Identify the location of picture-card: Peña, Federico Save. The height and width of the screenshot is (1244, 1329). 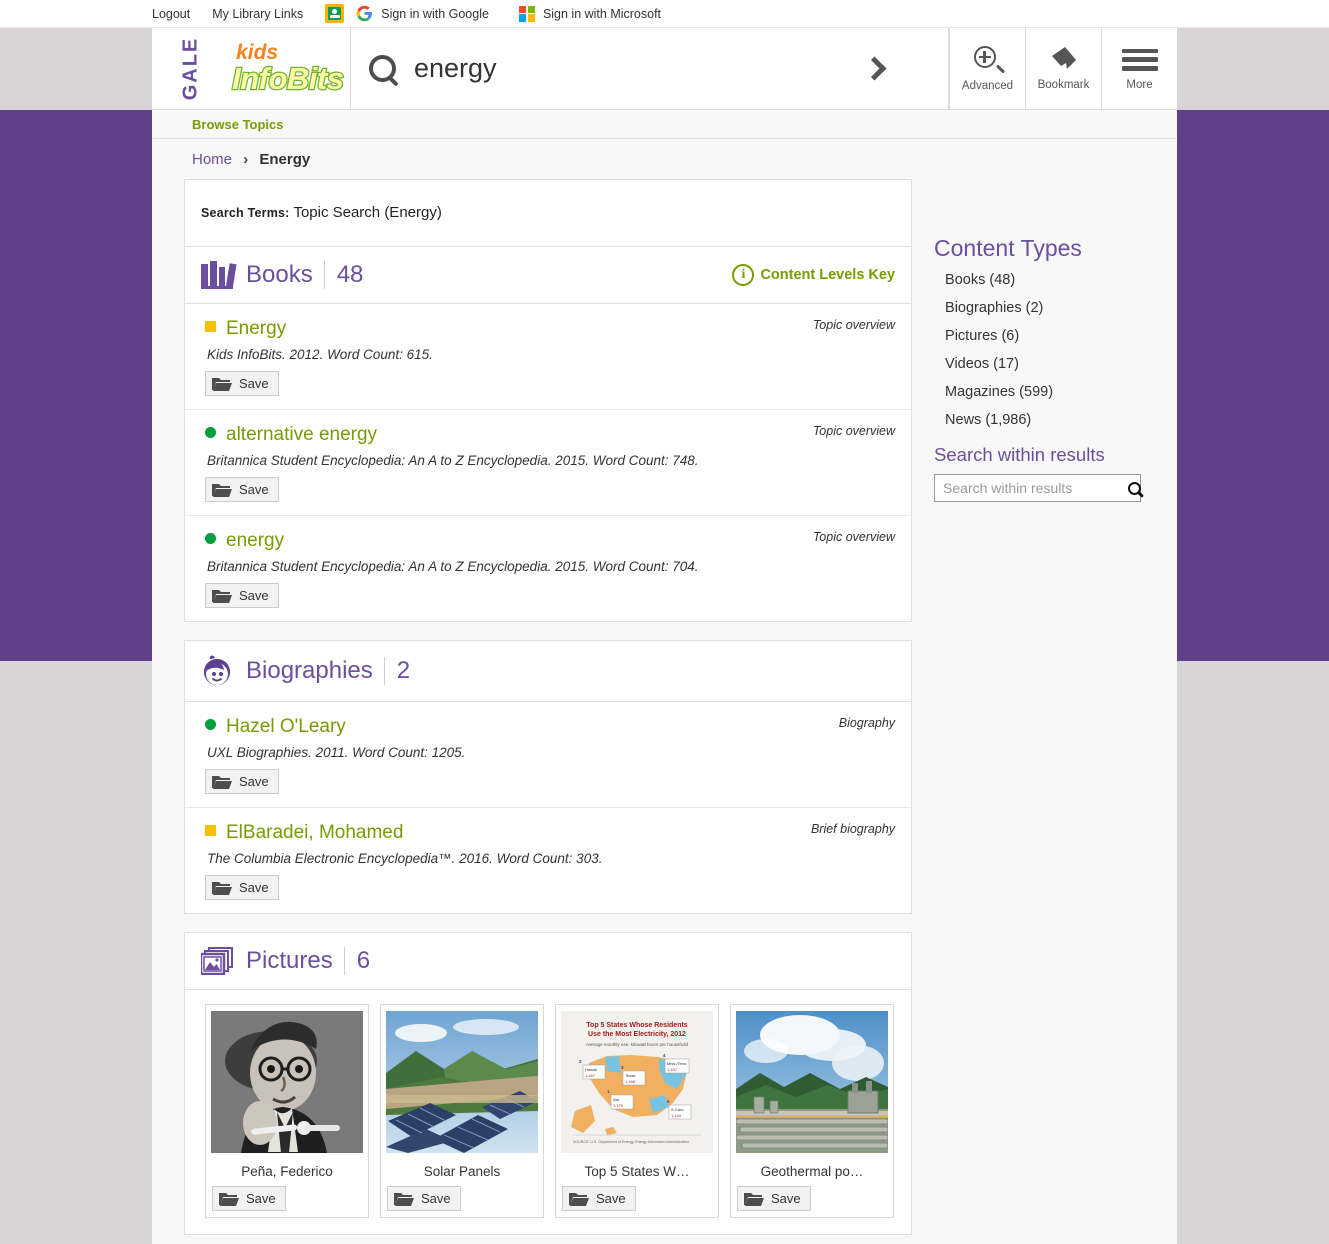
(287, 1111).